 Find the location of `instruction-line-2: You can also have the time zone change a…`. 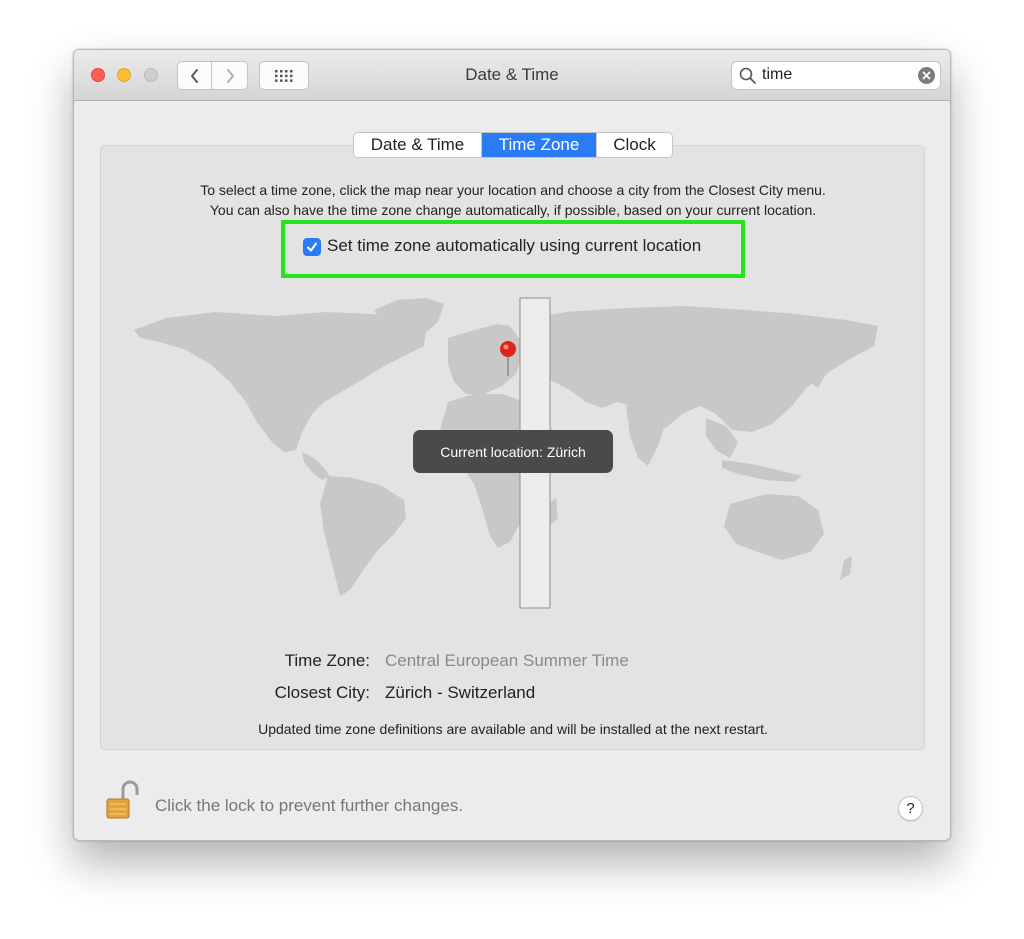

instruction-line-2: You can also have the time zone change a… is located at coordinates (513, 210).